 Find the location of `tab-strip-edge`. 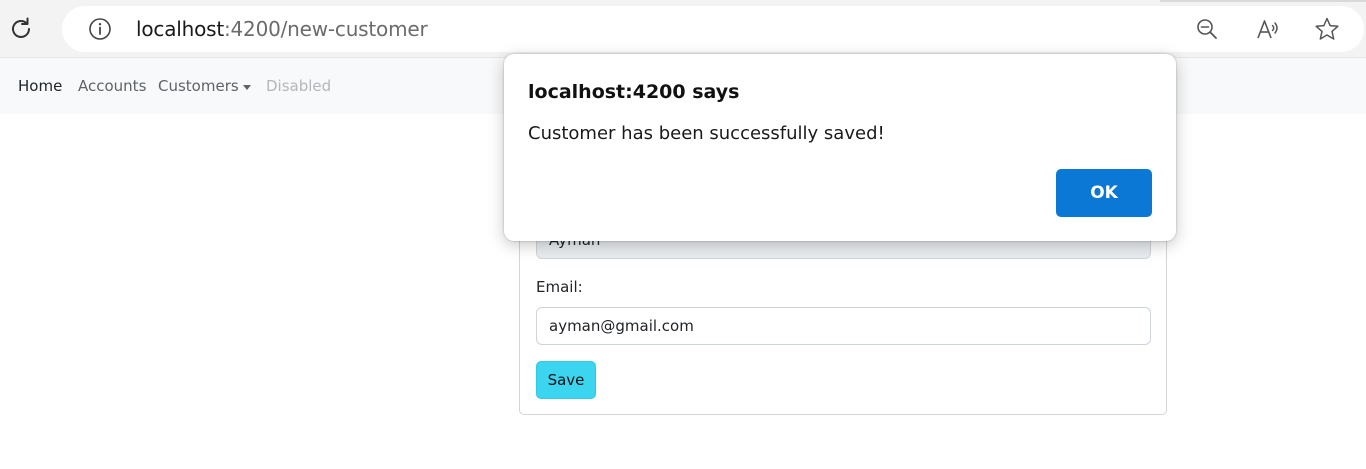

tab-strip-edge is located at coordinates (1263, 1).